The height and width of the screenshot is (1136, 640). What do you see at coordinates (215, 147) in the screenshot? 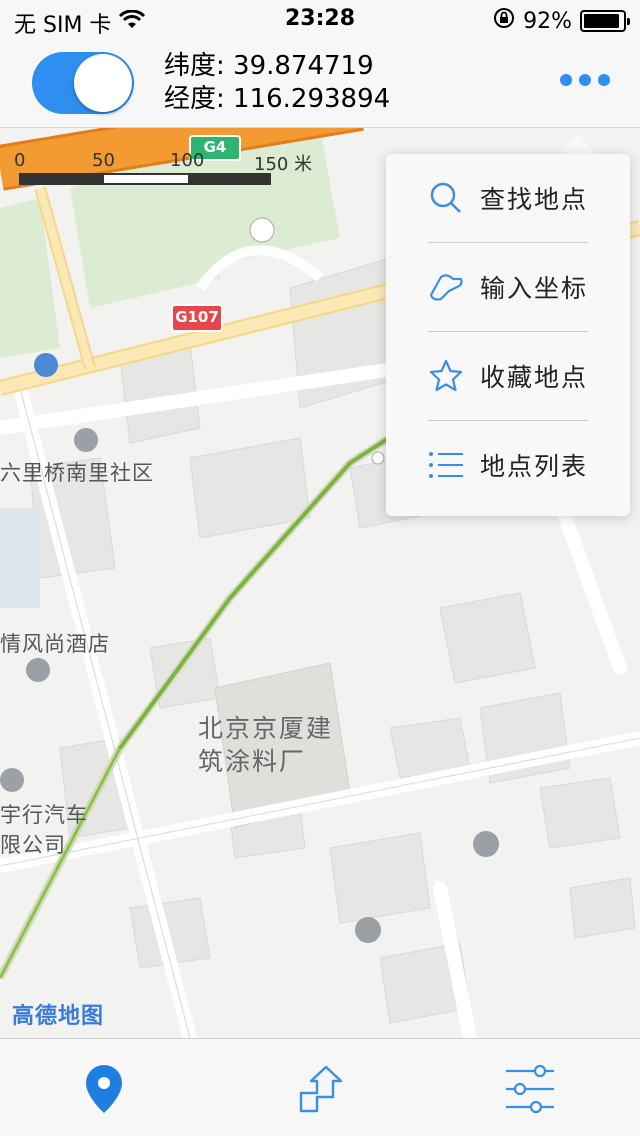
I see `g4-badge: G4` at bounding box center [215, 147].